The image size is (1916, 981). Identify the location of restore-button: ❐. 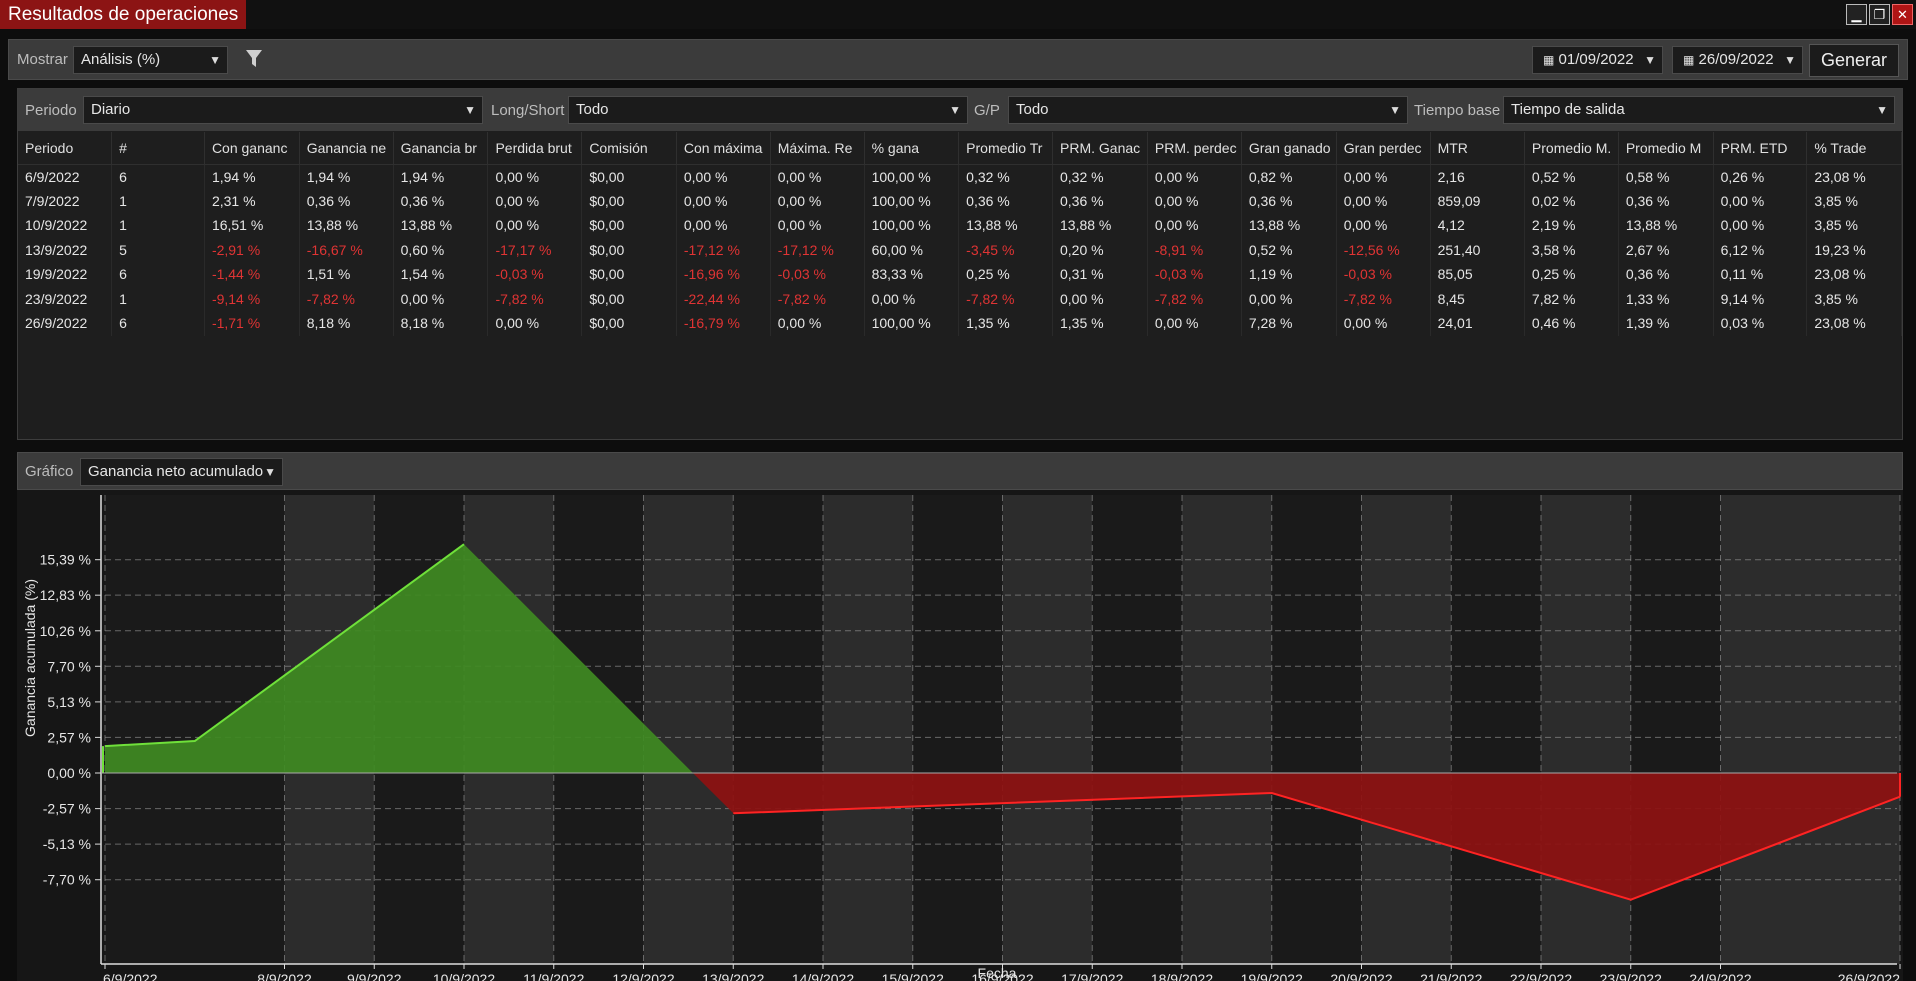
(1879, 14).